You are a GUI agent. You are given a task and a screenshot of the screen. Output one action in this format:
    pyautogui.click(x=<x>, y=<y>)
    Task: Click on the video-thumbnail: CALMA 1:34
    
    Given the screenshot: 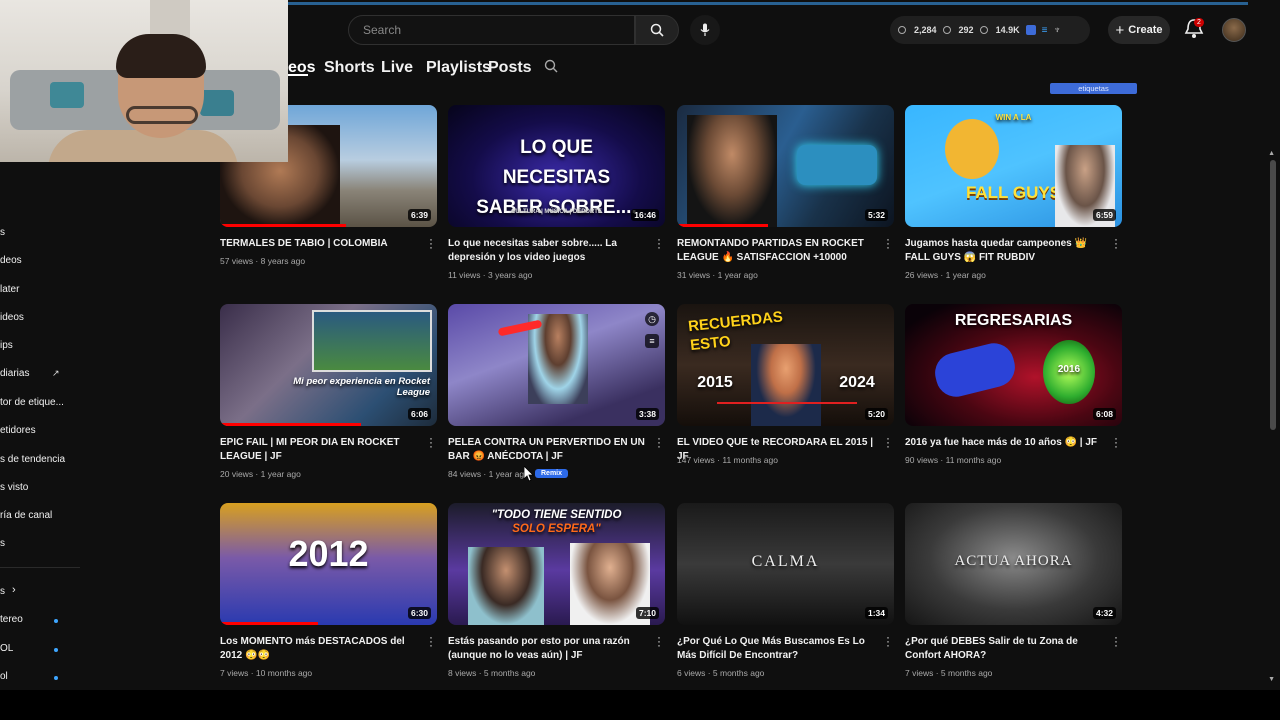 What is the action you would take?
    pyautogui.click(x=785, y=564)
    